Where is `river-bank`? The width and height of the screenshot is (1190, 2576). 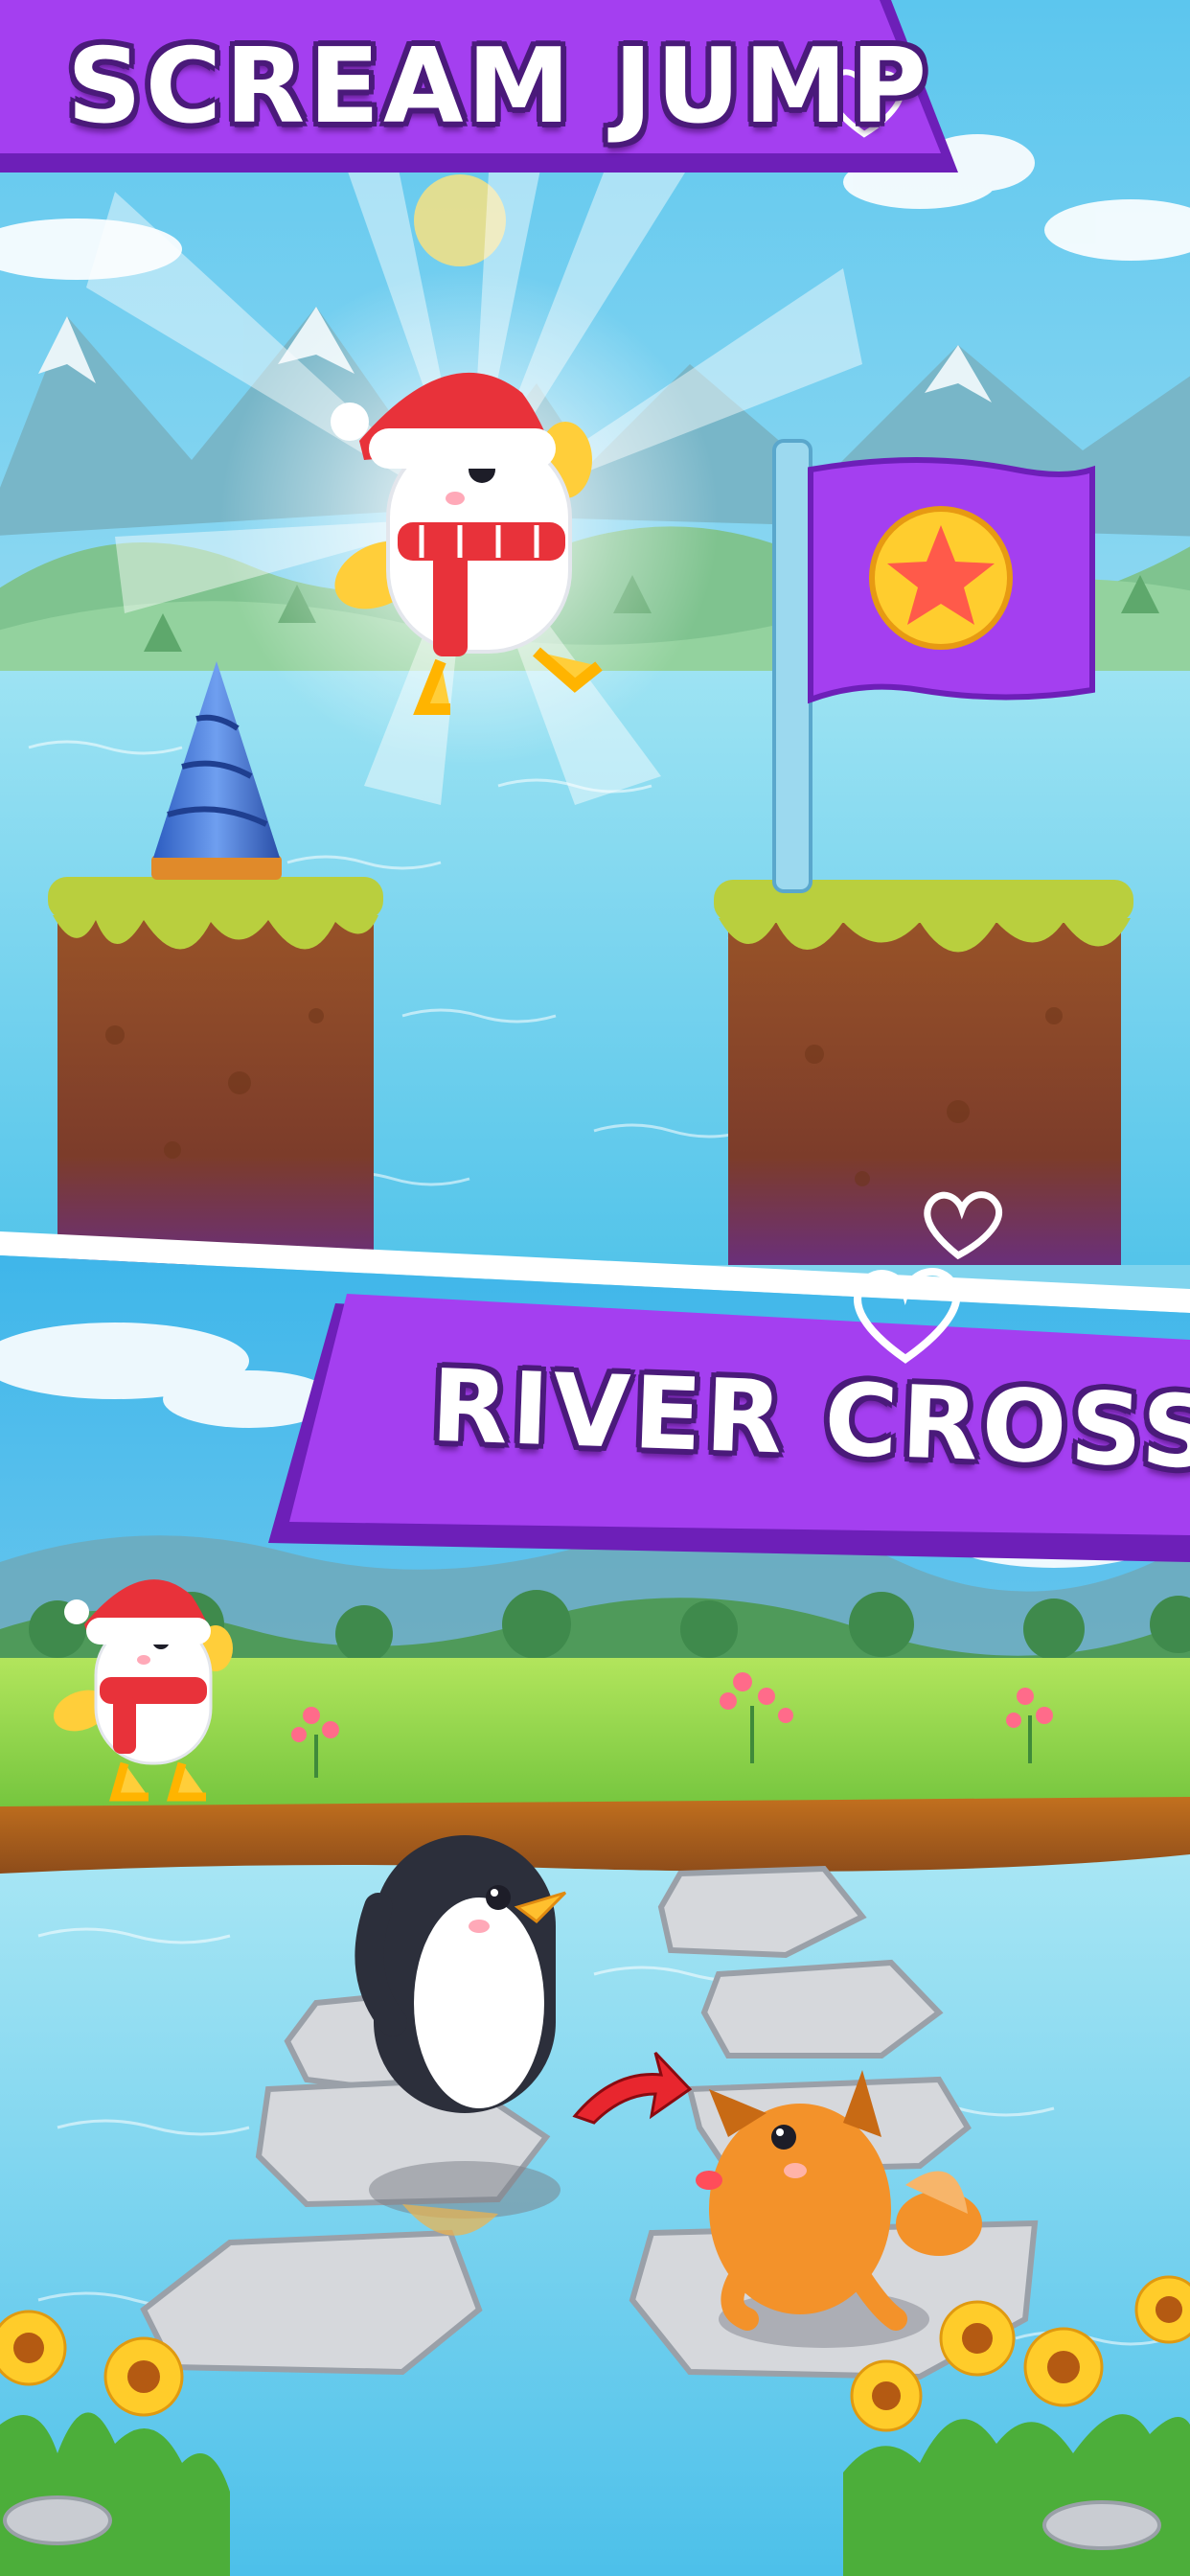
river-bank is located at coordinates (595, 1837).